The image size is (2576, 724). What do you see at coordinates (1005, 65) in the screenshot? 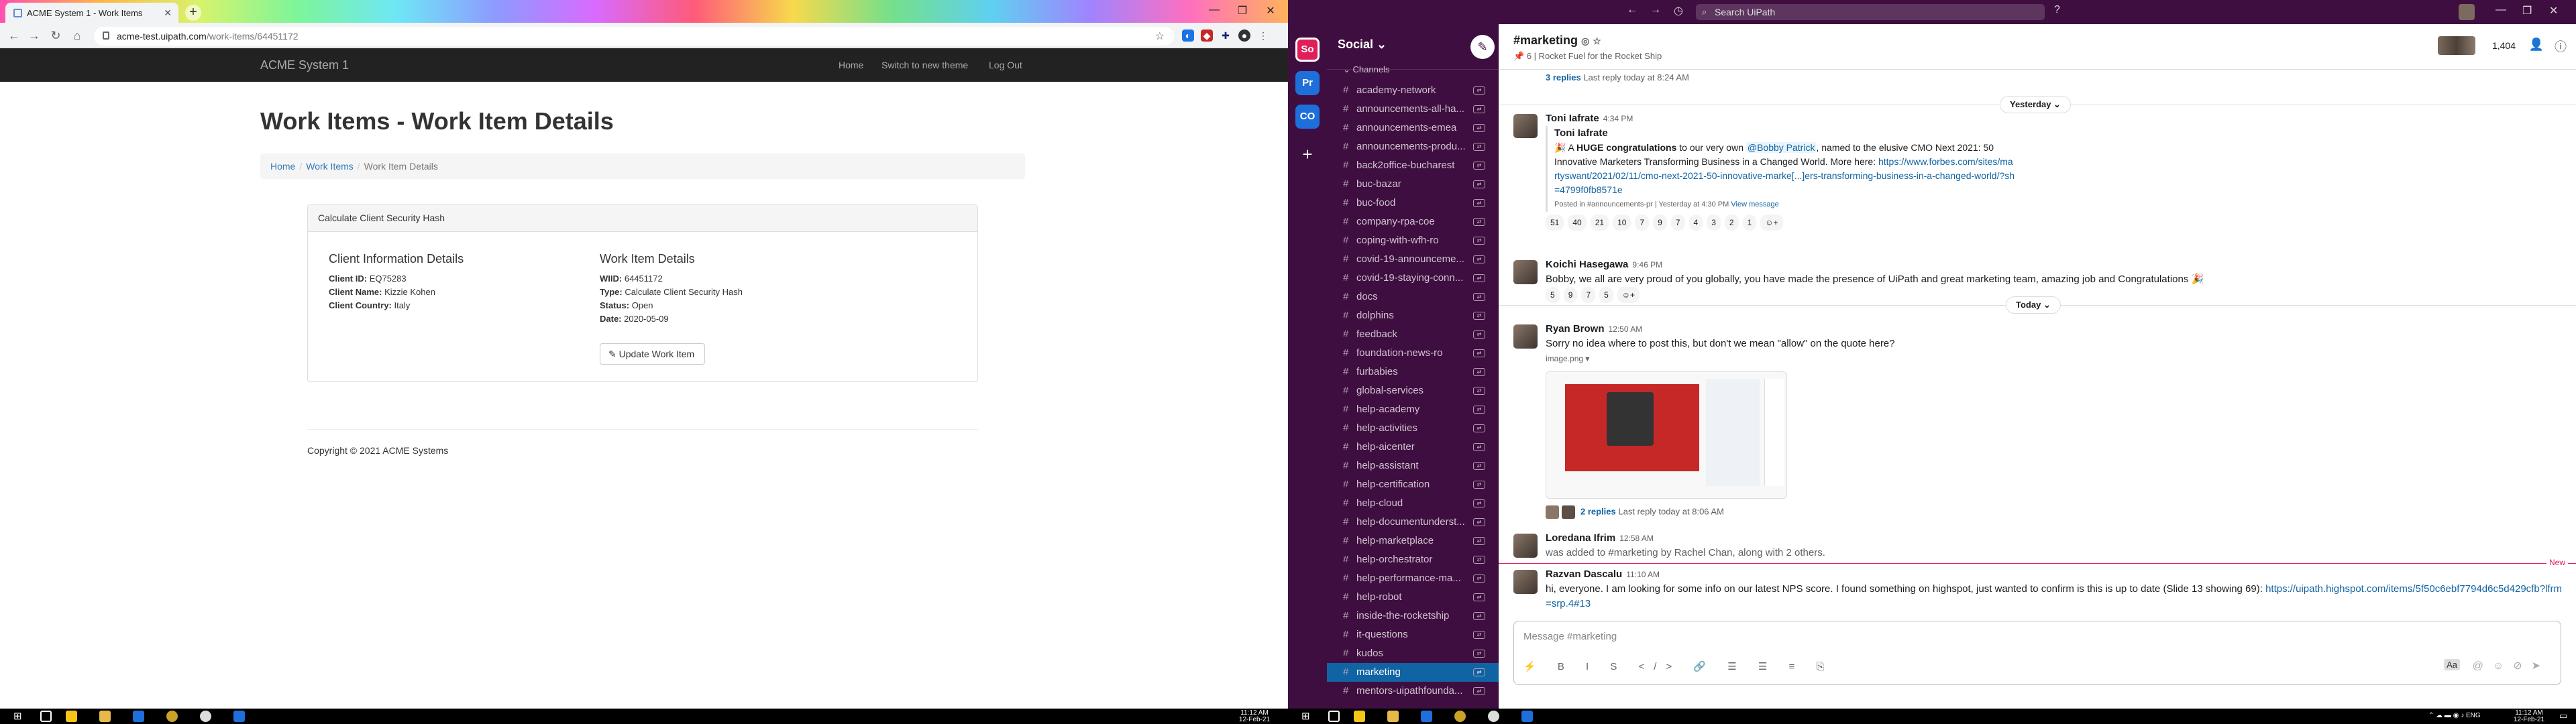
I see `nav-logout-link: Log Out` at bounding box center [1005, 65].